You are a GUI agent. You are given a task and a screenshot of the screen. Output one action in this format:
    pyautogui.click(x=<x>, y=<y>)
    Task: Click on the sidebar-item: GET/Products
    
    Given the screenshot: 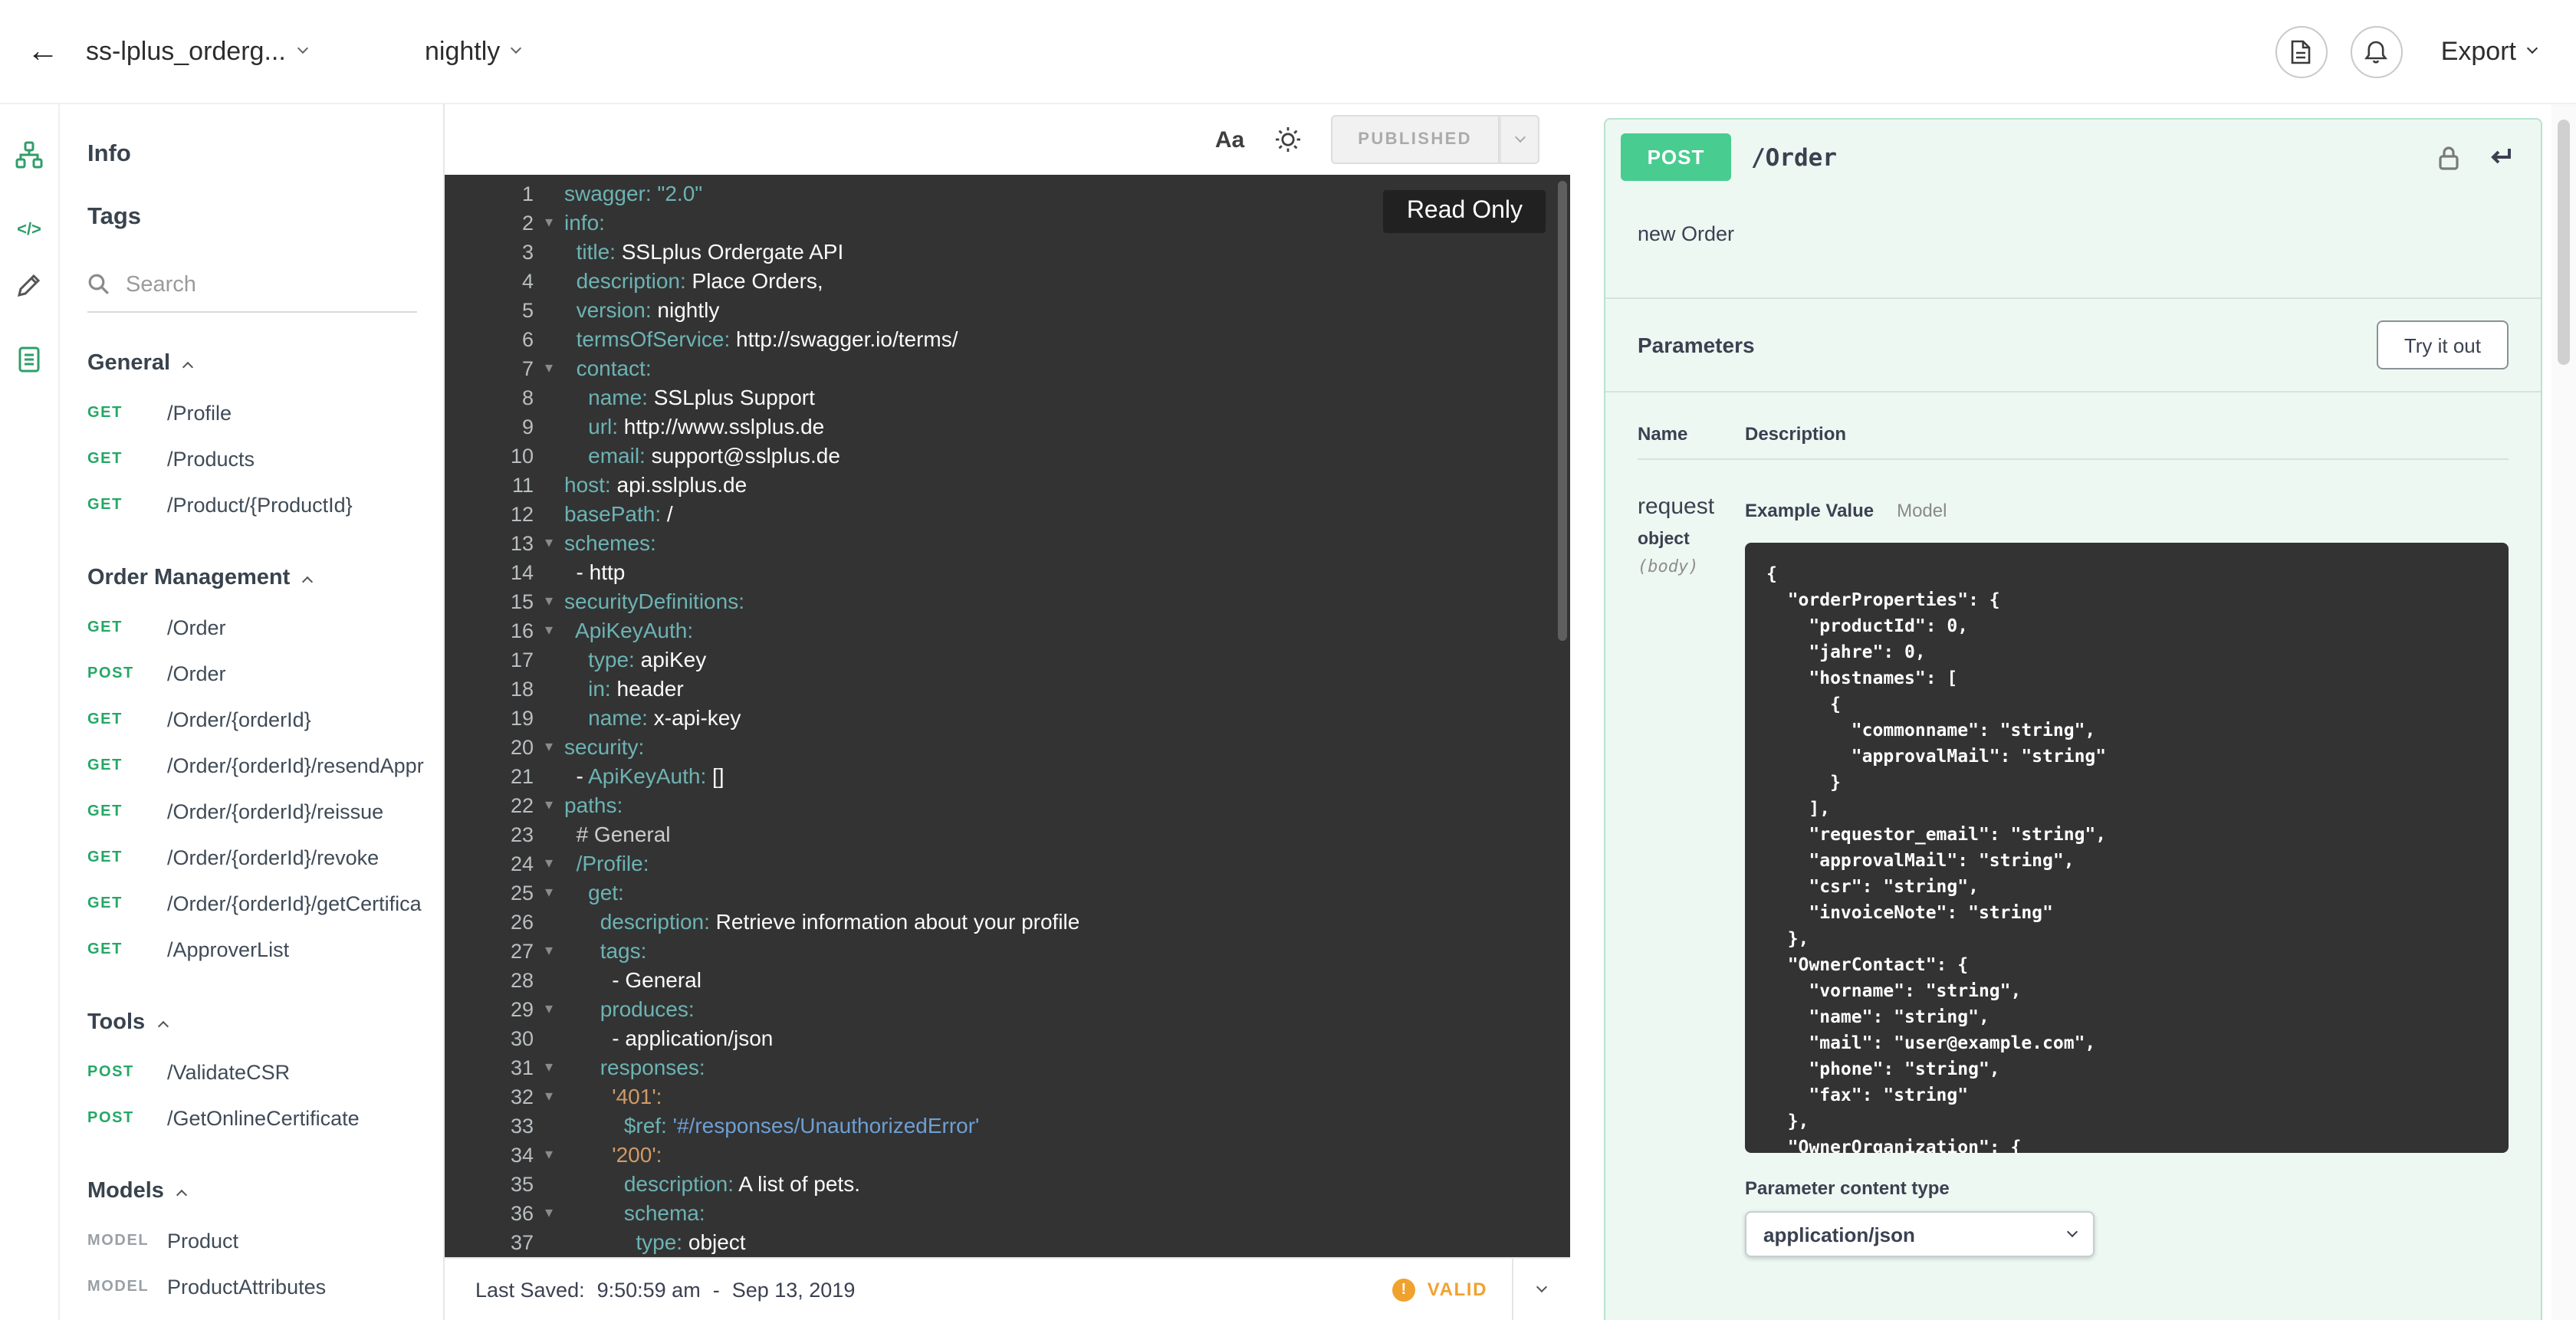 What is the action you would take?
    pyautogui.click(x=265, y=458)
    